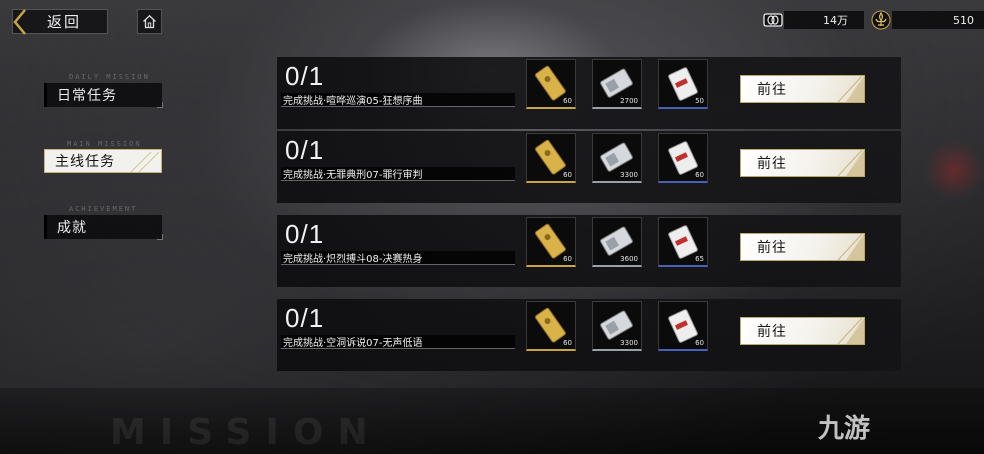  What do you see at coordinates (103, 222) in the screenshot?
I see `nav-achievement: ACHIEVEMENT 成就` at bounding box center [103, 222].